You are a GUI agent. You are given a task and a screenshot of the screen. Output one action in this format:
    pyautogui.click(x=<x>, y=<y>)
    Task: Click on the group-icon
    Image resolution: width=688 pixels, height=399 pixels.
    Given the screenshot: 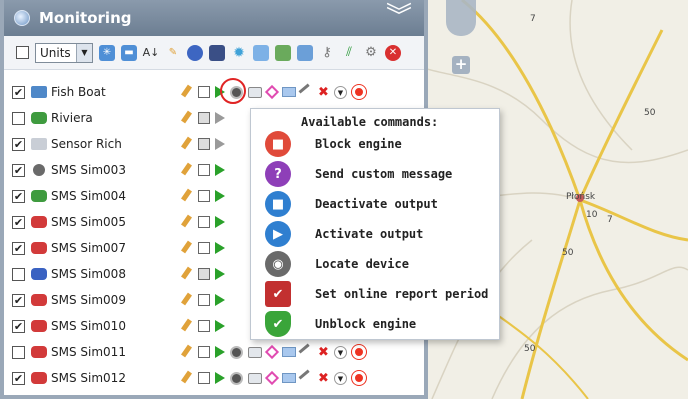 What is the action you would take?
    pyautogui.click(x=305, y=52)
    